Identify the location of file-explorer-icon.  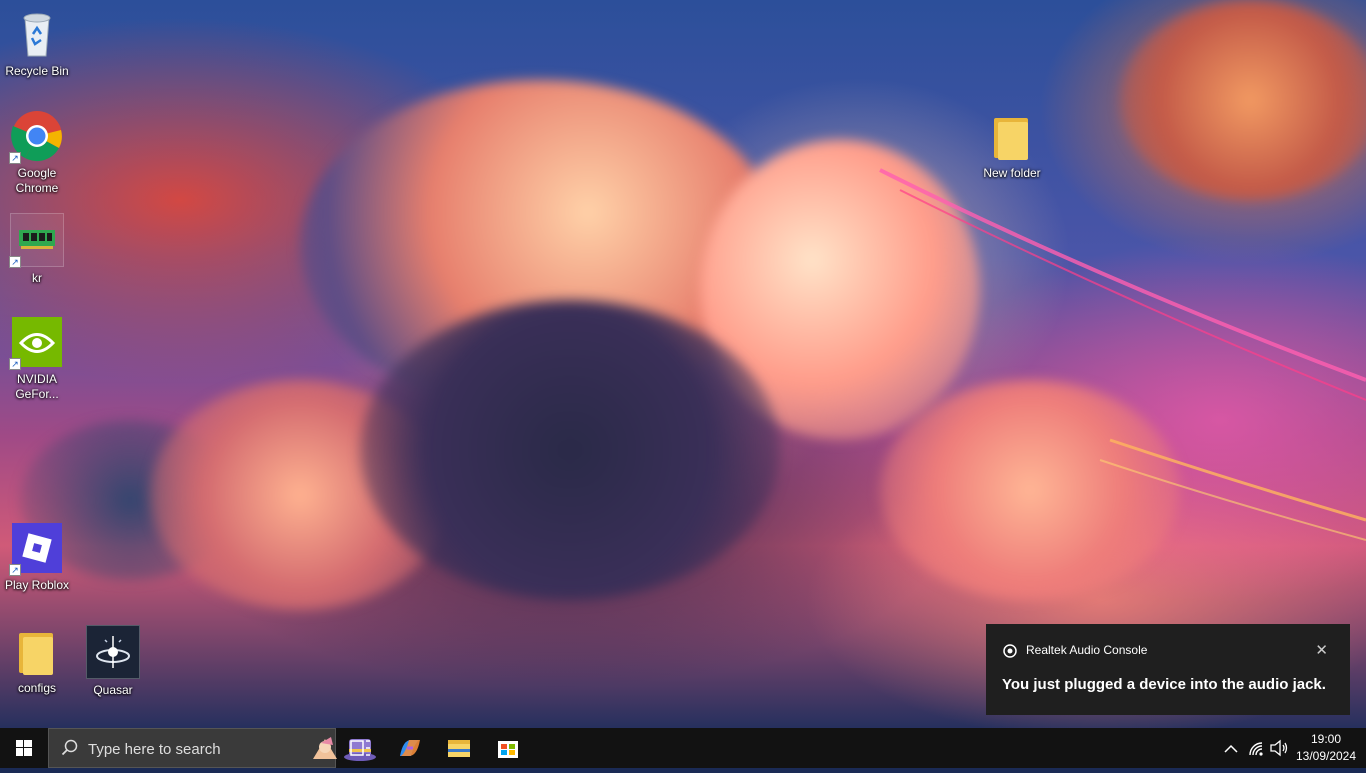
(459, 748).